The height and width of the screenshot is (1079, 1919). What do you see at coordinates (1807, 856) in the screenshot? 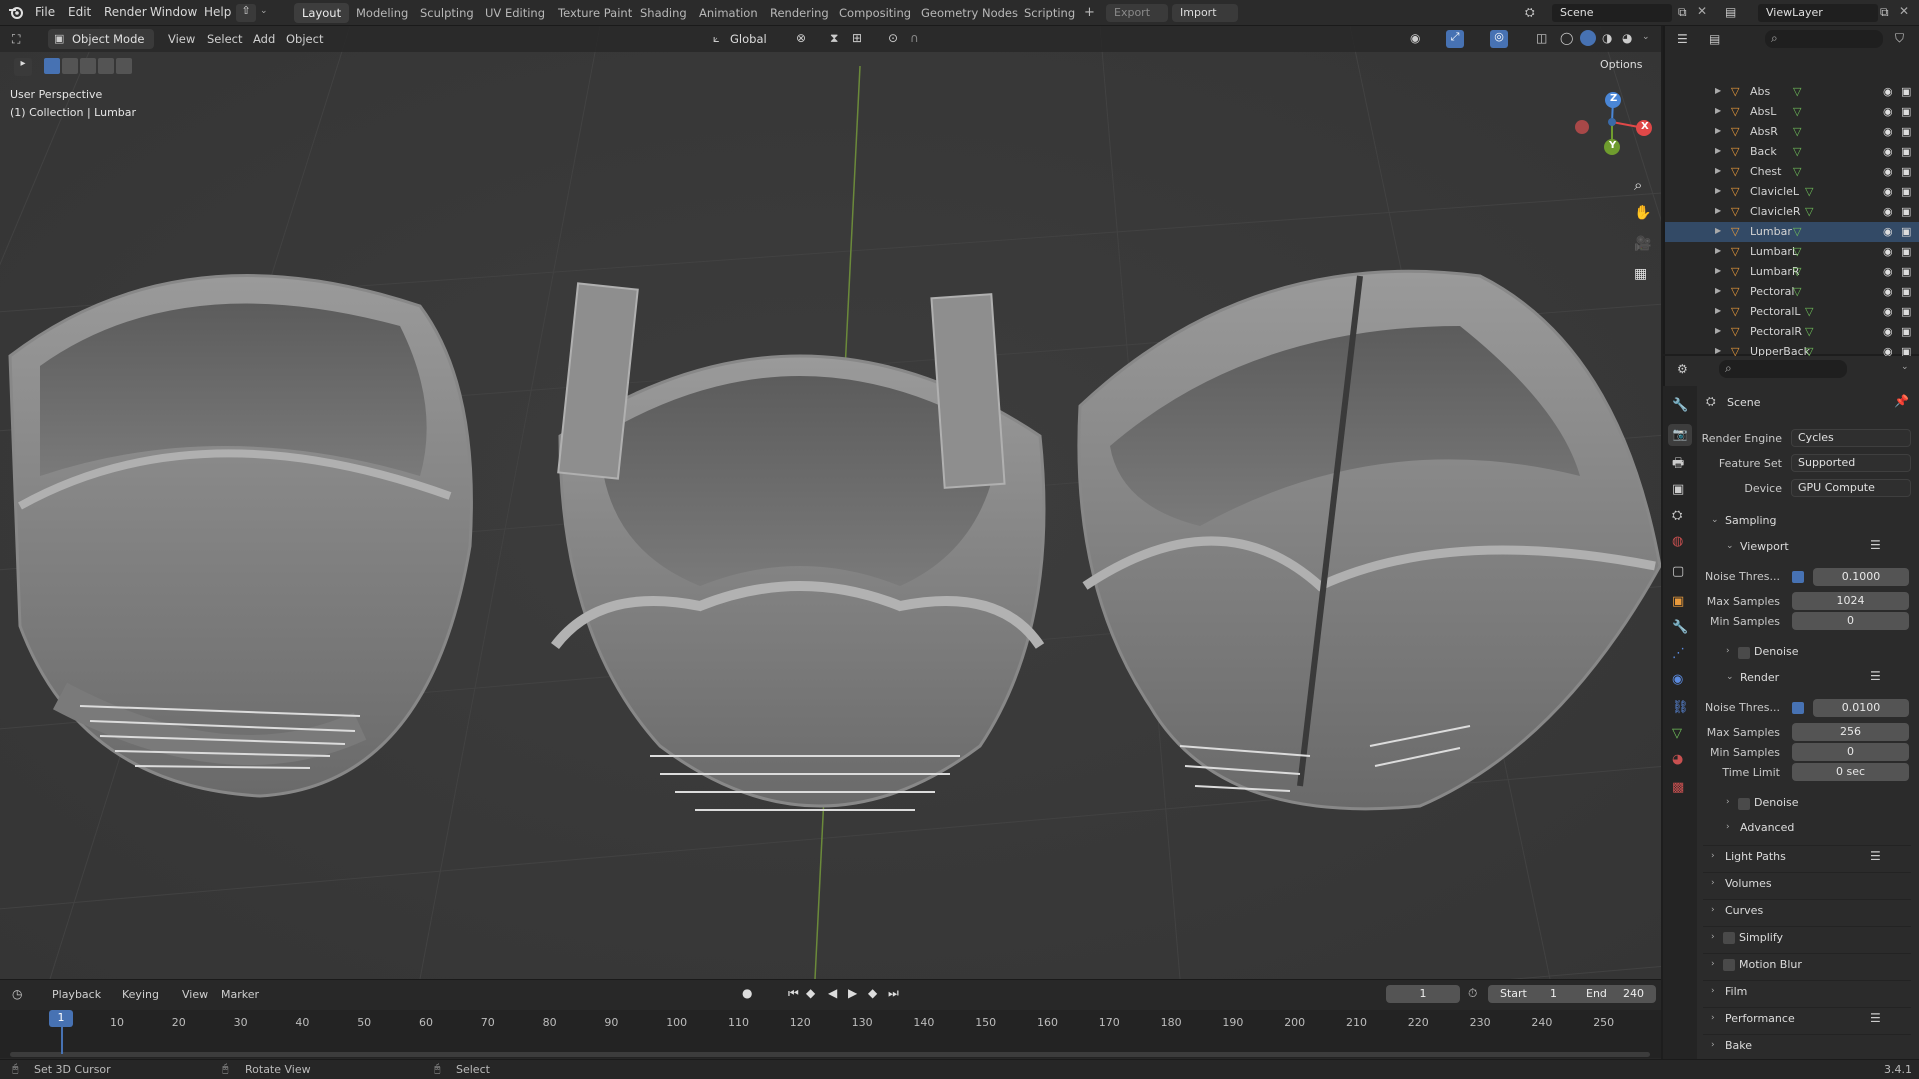
I see `panel-light-paths: › Light Paths ☰` at bounding box center [1807, 856].